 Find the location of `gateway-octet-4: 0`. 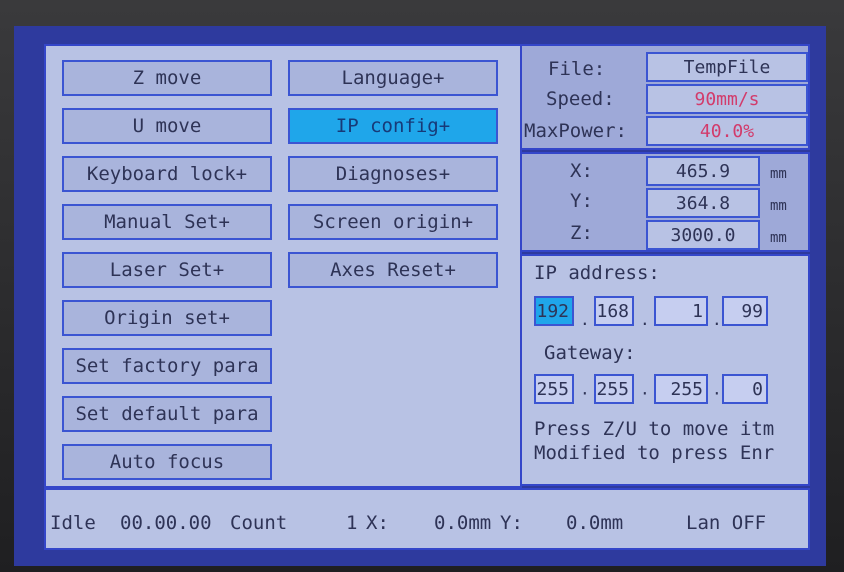

gateway-octet-4: 0 is located at coordinates (745, 389).